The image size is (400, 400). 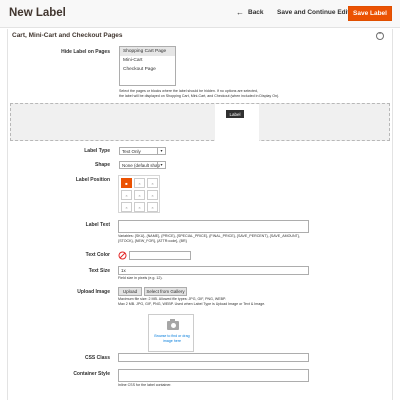 What do you see at coordinates (85, 52) in the screenshot?
I see `hide-label-pages-label: Hide Label on Pages` at bounding box center [85, 52].